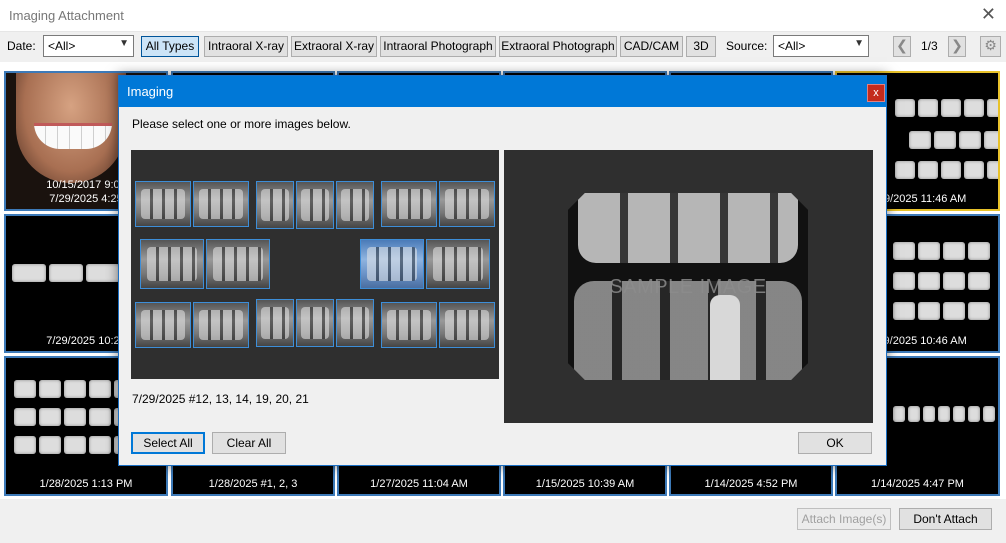 The image size is (1006, 543). Describe the element at coordinates (917, 484) in the screenshot. I see `tile-date: 1/14/2025 4:47 PM` at that location.